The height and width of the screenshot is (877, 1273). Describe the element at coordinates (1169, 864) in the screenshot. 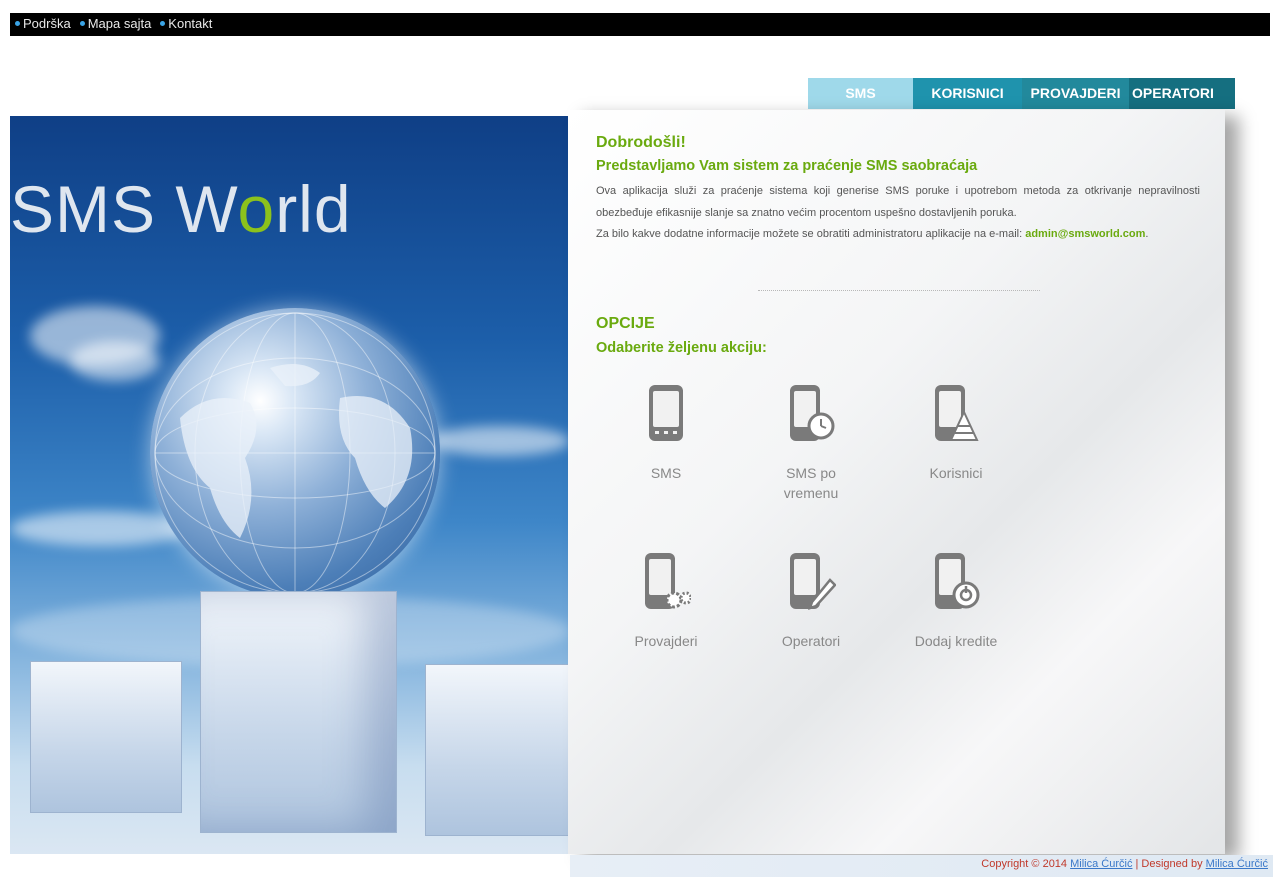

I see `designed-by-text: | Designed by` at that location.